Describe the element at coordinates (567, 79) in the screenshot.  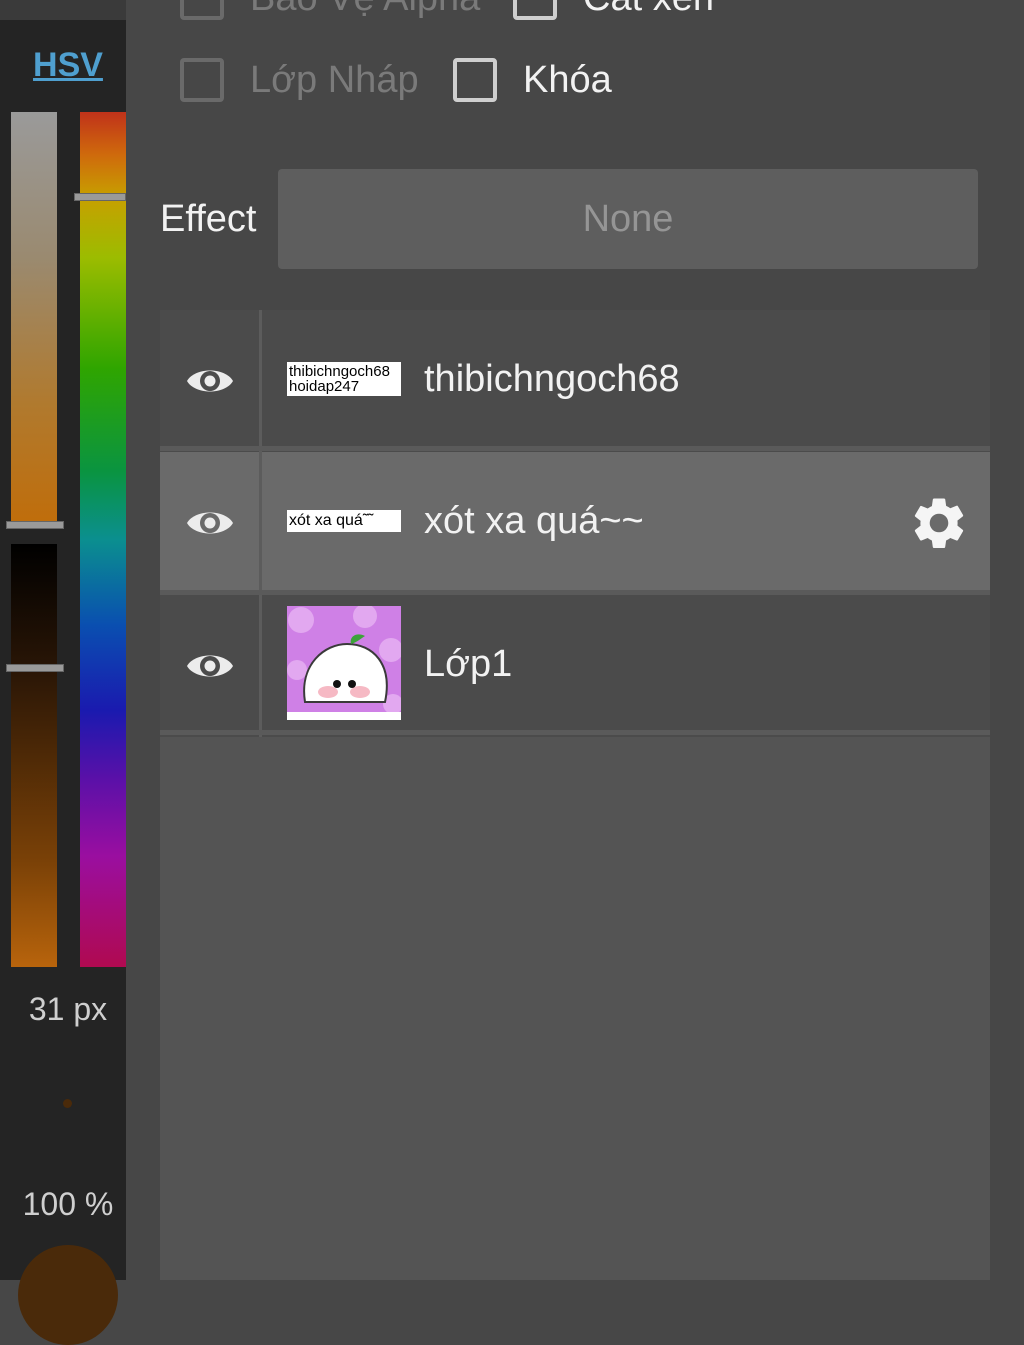
I see `lock-label: Khóa` at that location.